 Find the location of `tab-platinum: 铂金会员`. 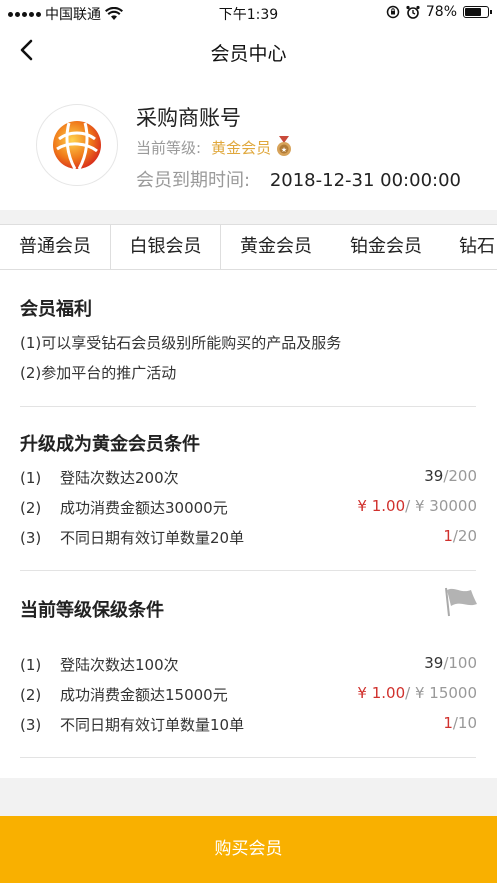

tab-platinum: 铂金会员 is located at coordinates (386, 247).